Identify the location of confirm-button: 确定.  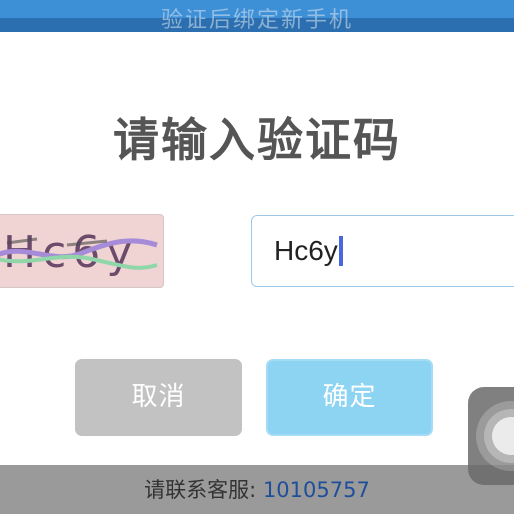
(349, 397).